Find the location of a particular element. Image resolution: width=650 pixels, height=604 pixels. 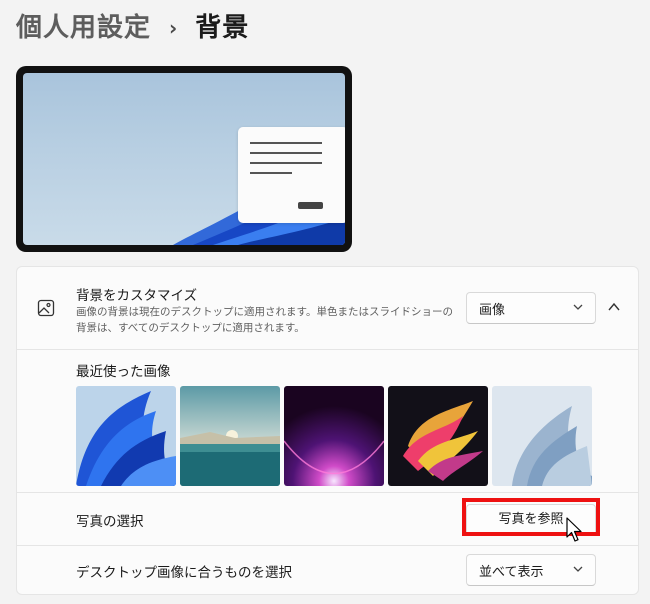

recent-images-list is located at coordinates (334, 436).